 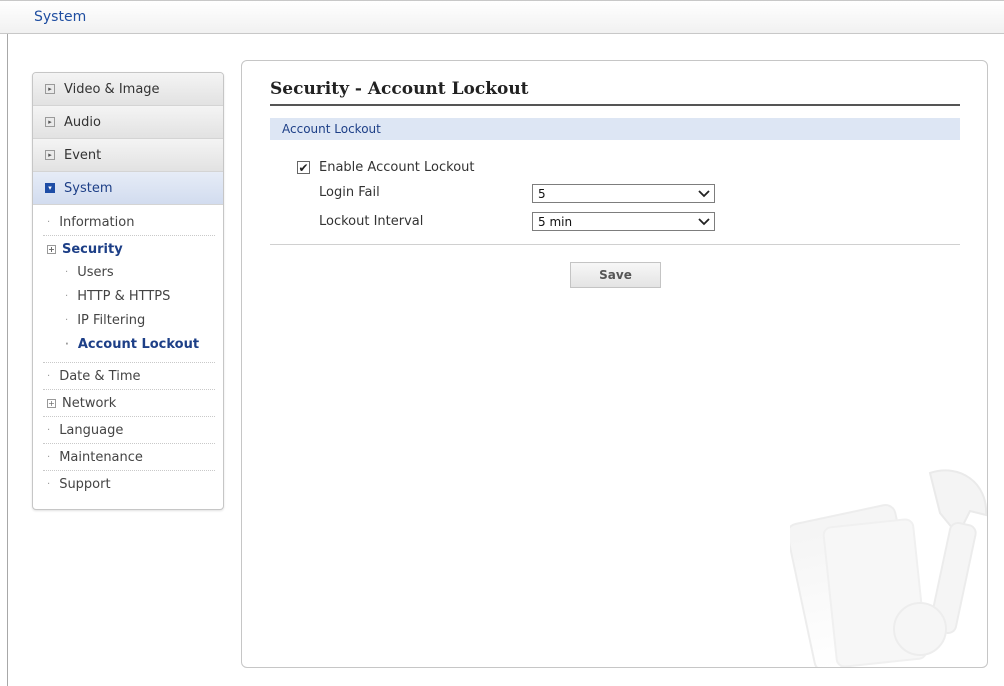 I want to click on lockout-interval-label: Lockout Interval, so click(x=371, y=221).